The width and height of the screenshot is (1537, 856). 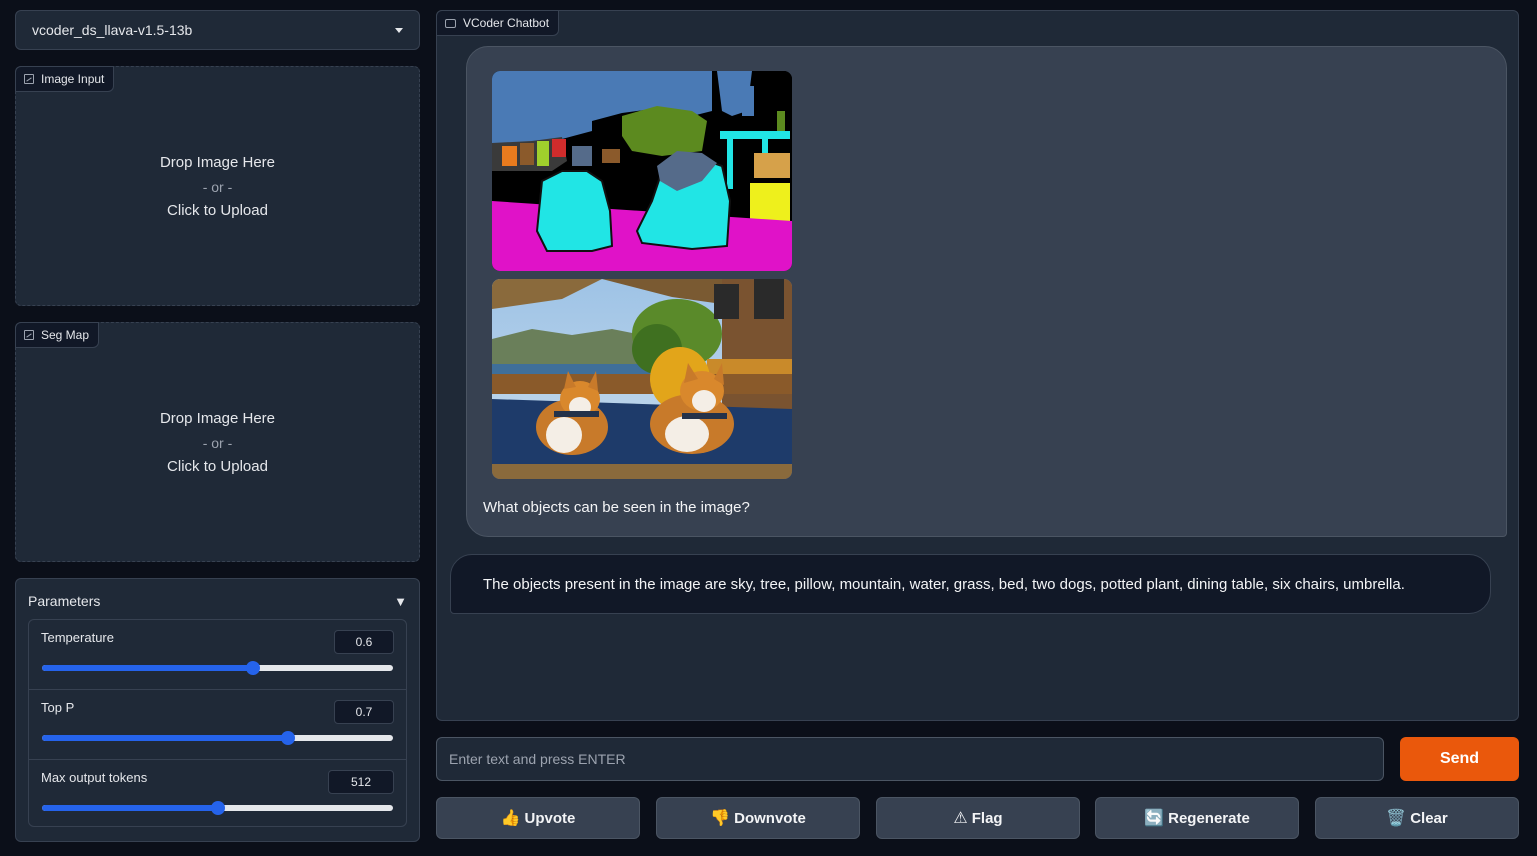 What do you see at coordinates (510, 818) in the screenshot?
I see `thumbs-up-icon: 👍` at bounding box center [510, 818].